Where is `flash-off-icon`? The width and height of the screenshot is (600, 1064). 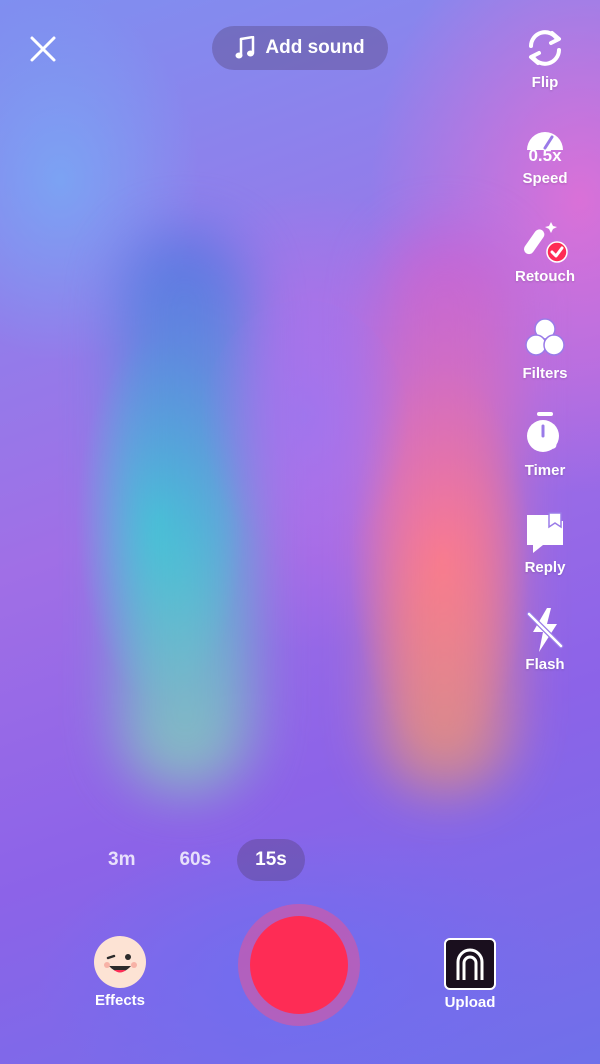 flash-off-icon is located at coordinates (545, 630).